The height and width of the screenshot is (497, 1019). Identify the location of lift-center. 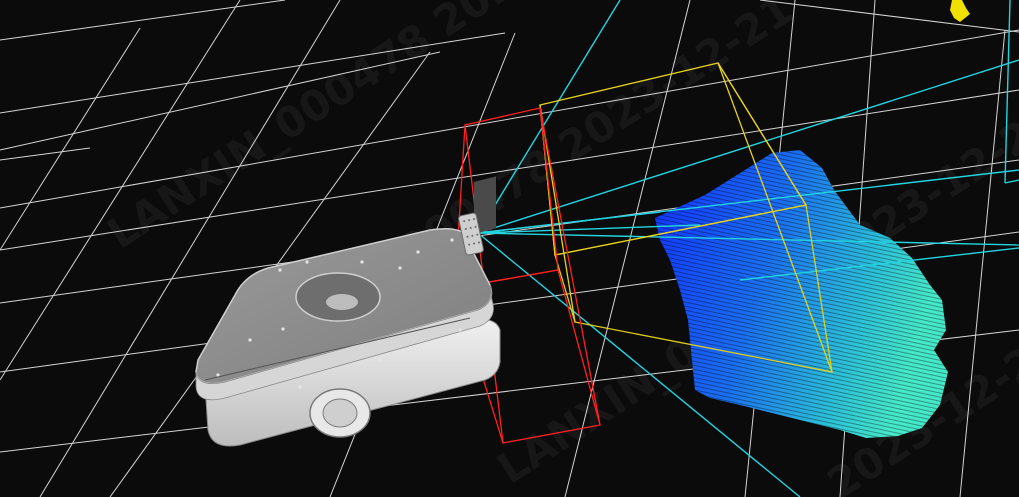
(342, 302).